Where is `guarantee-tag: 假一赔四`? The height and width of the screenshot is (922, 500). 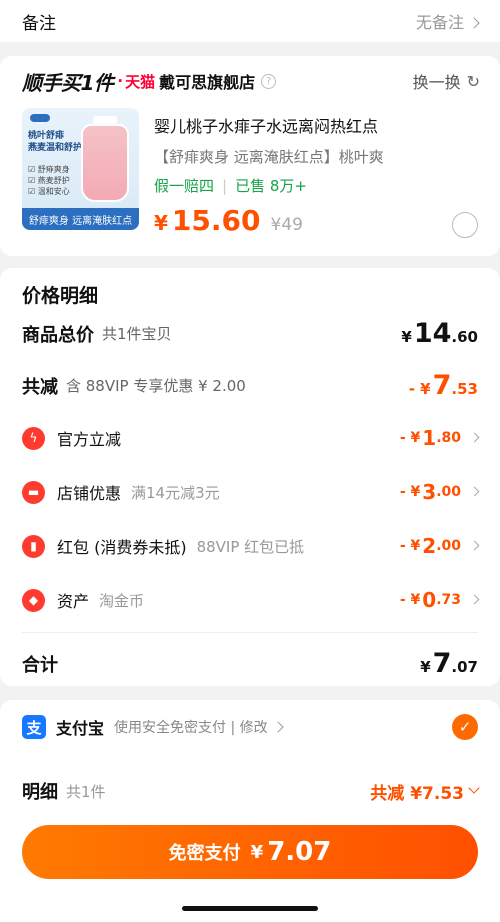 guarantee-tag: 假一赔四 is located at coordinates (184, 186).